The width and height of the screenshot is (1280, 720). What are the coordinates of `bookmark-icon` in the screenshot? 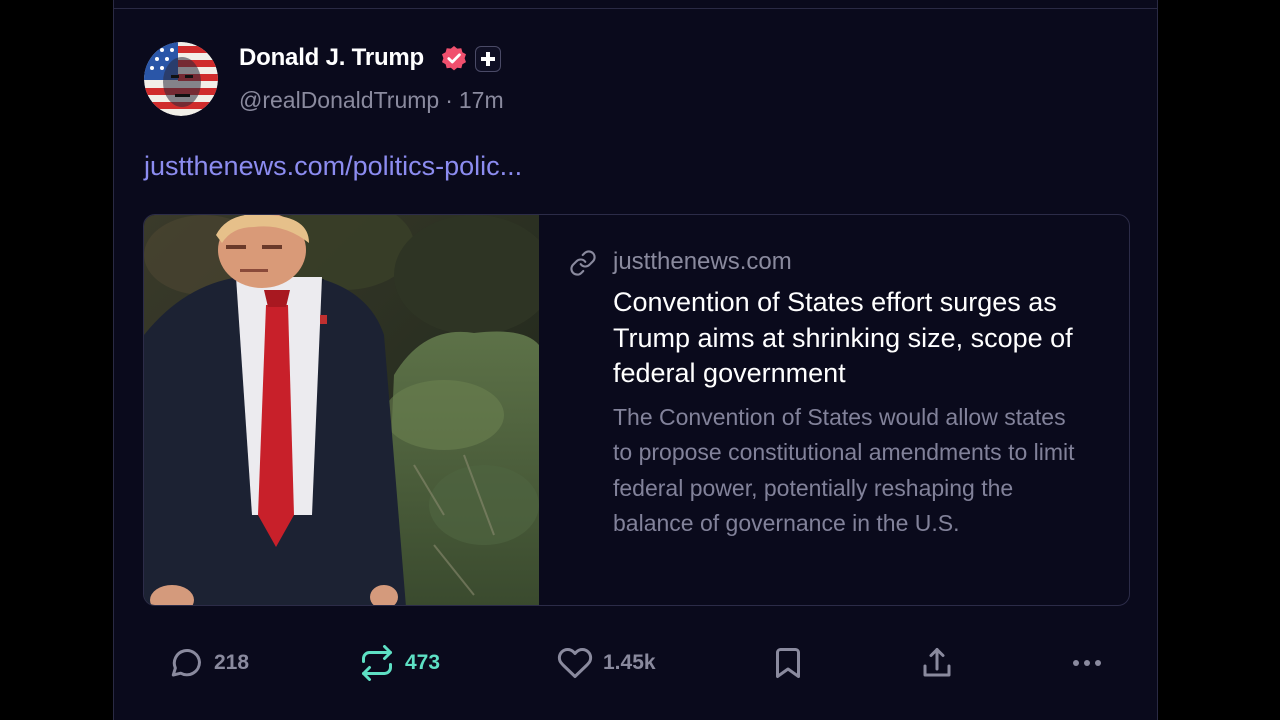 It's located at (788, 663).